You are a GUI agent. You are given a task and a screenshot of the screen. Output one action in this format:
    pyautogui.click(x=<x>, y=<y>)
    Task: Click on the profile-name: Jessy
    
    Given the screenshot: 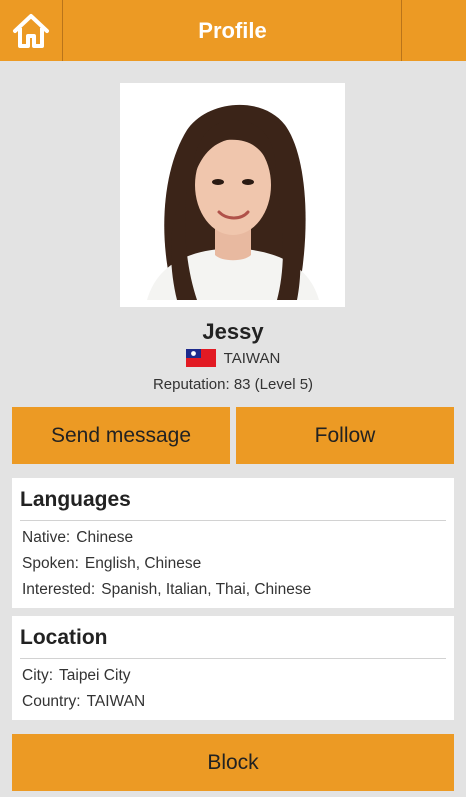 What is the action you would take?
    pyautogui.click(x=233, y=331)
    